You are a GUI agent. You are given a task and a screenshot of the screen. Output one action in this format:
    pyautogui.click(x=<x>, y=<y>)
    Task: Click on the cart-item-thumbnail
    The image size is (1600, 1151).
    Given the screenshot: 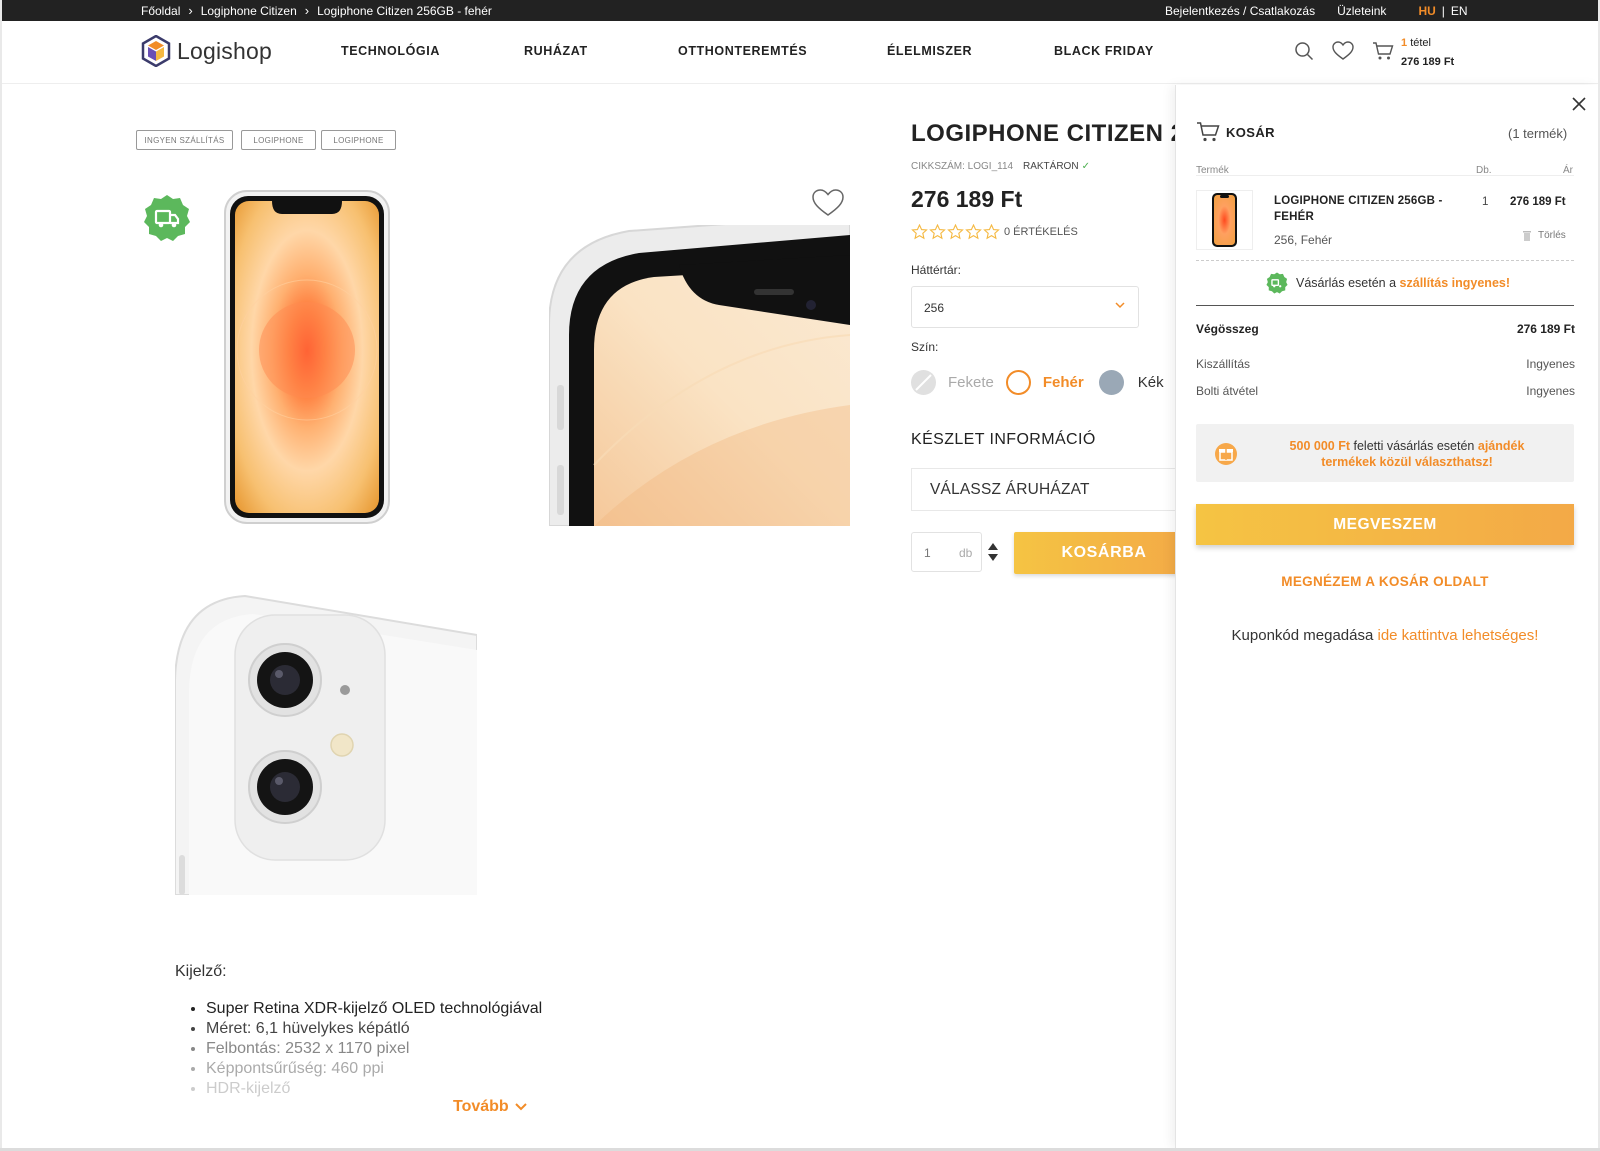 What is the action you would take?
    pyautogui.click(x=1224, y=220)
    